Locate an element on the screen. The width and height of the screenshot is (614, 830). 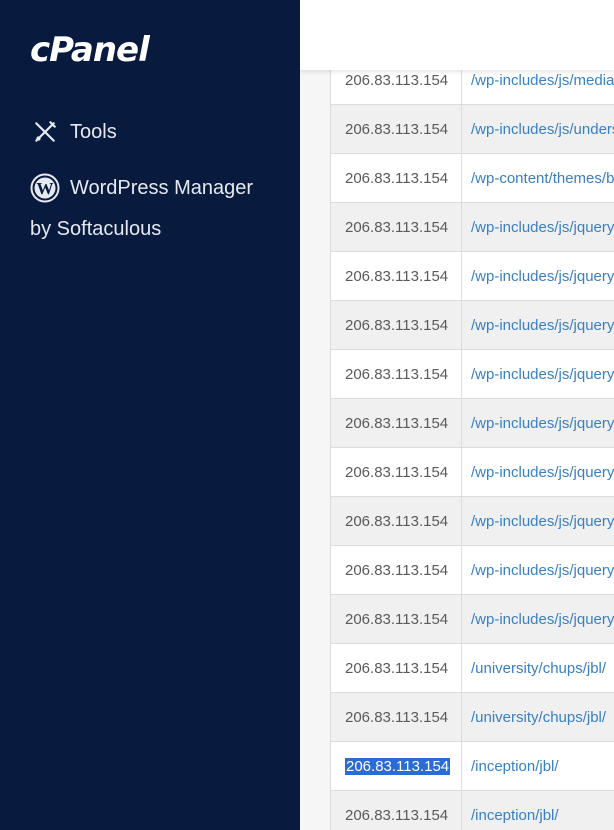
sidebar-item-wordpress-manager: W WordPress Manager by Softaculous is located at coordinates (155, 207).